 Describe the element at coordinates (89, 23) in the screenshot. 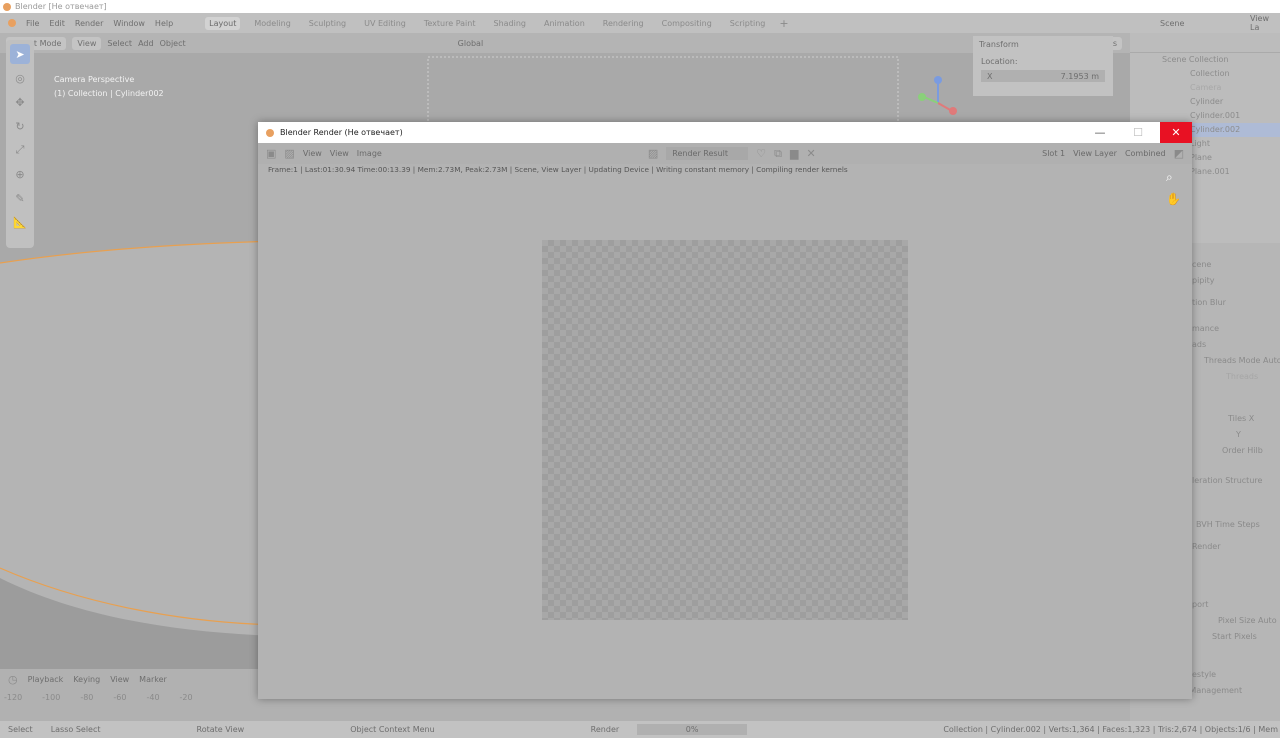

I see `menu-render: Render` at that location.